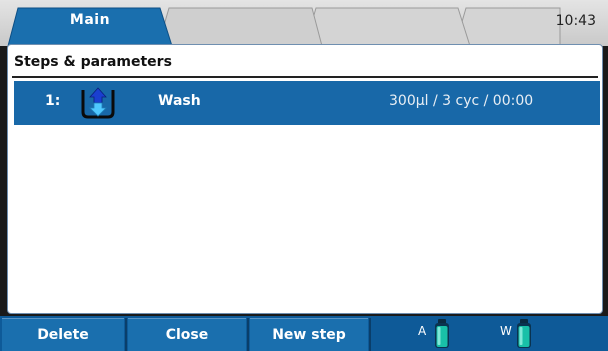  I want to click on clock-time: 10:43, so click(575, 21).